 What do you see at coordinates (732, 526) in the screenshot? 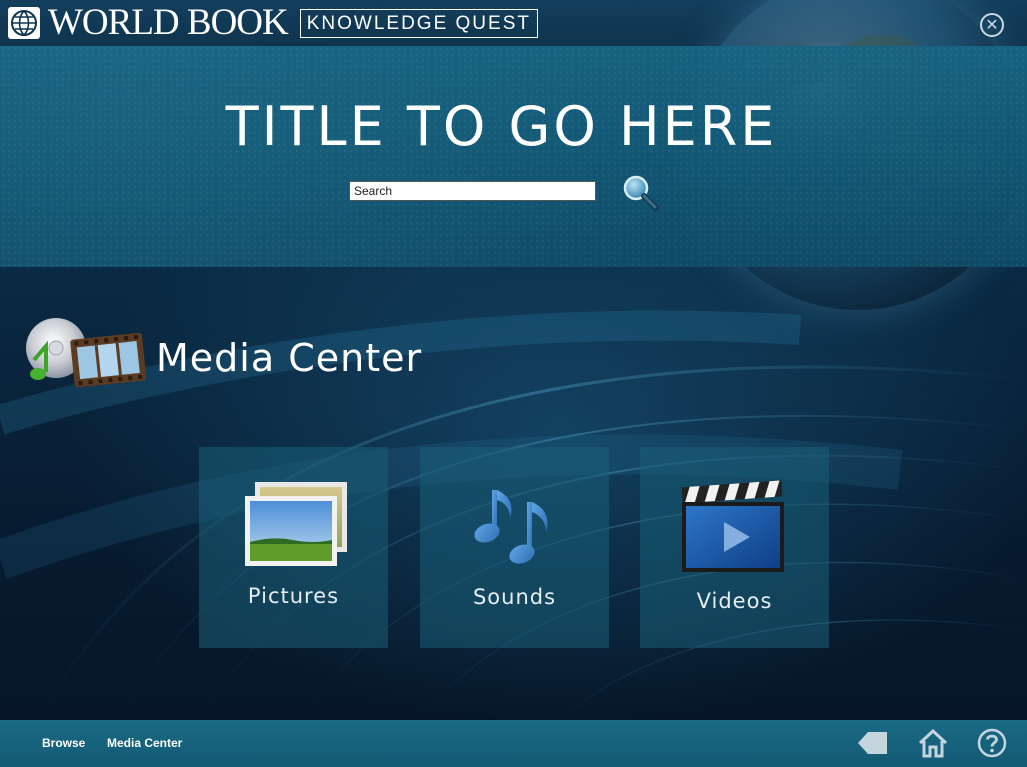
I see `clapperboard-icon` at bounding box center [732, 526].